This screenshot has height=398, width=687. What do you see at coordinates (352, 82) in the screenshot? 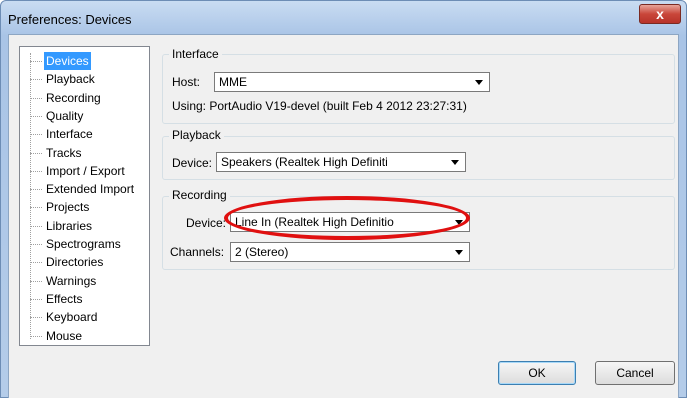
I see `host-select: MME` at bounding box center [352, 82].